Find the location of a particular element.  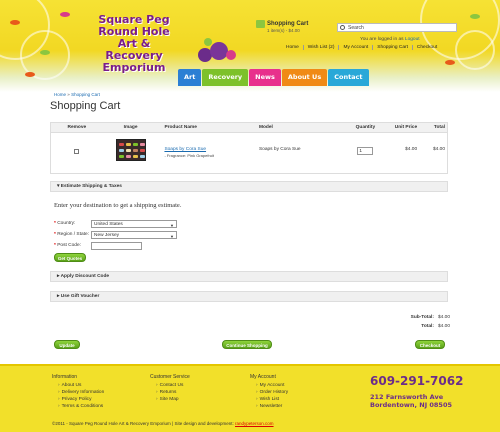

footer-link: Terms & Conditions is located at coordinates (81, 406).